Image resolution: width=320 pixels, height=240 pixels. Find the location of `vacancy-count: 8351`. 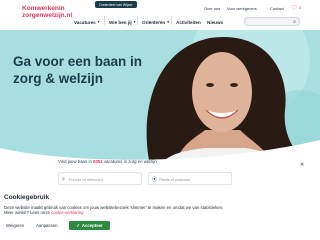

vacancy-count: 8351 is located at coordinates (98, 161).